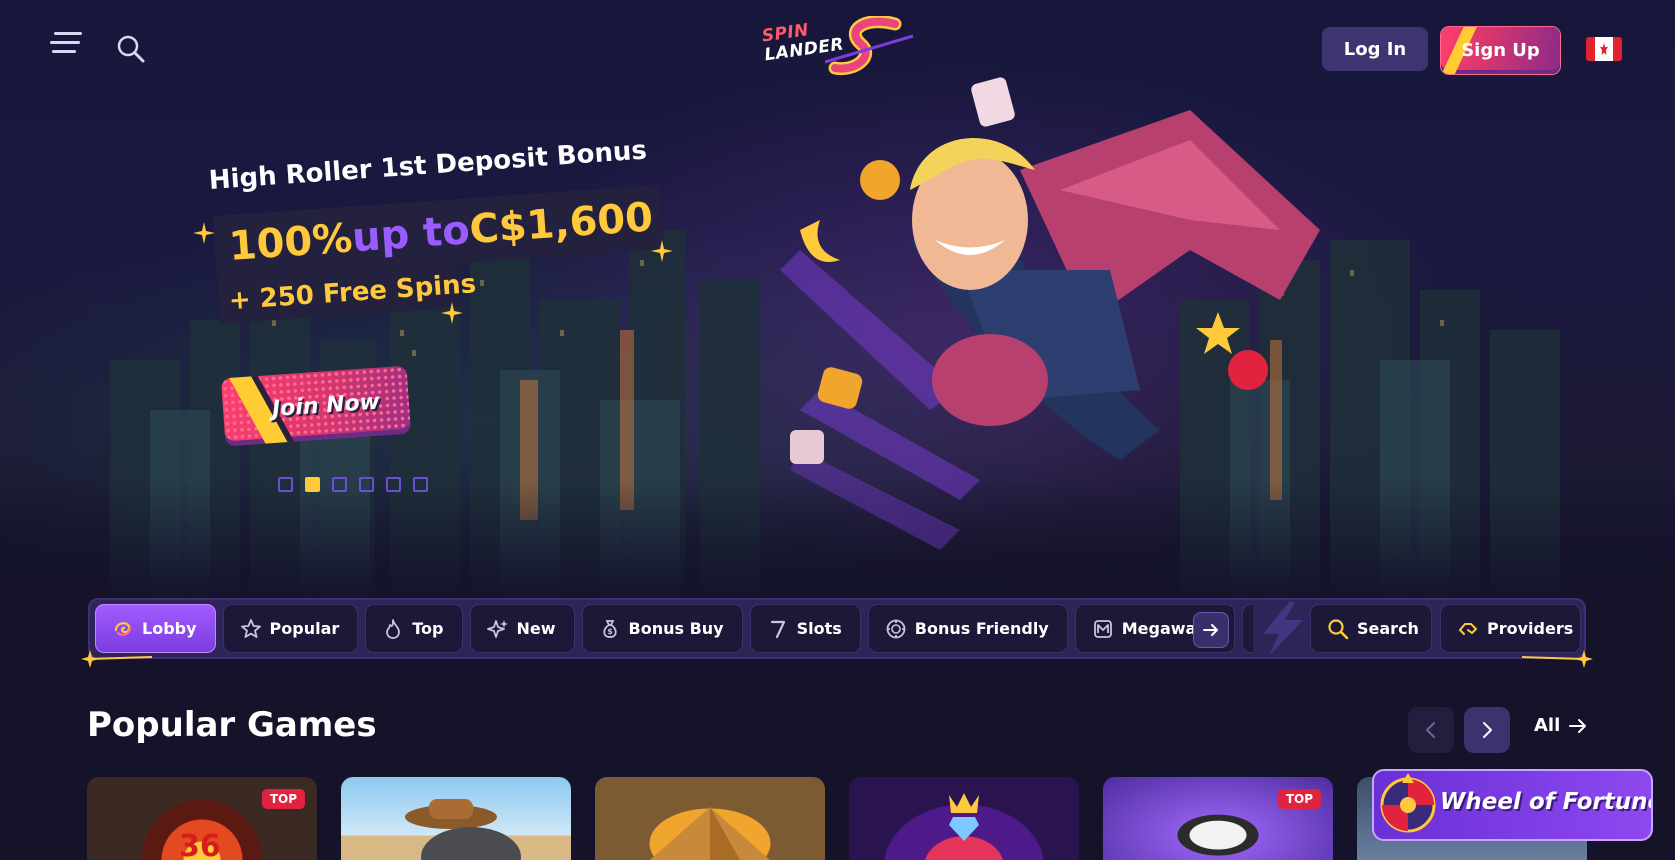  I want to click on join-now-label: Join Now, so click(326, 405).